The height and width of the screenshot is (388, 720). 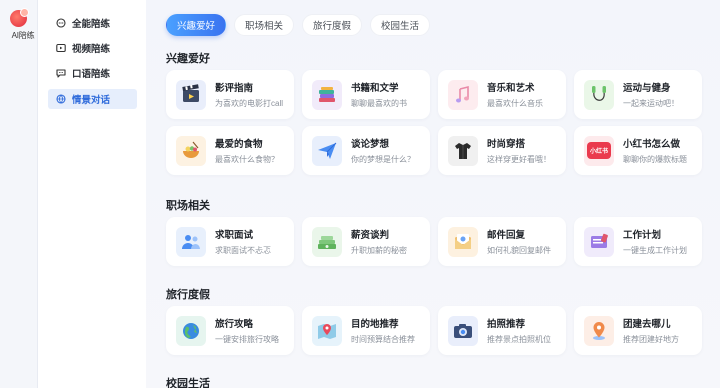 What do you see at coordinates (243, 250) in the screenshot?
I see `card-subtitle: 求职面试不忐忑` at bounding box center [243, 250].